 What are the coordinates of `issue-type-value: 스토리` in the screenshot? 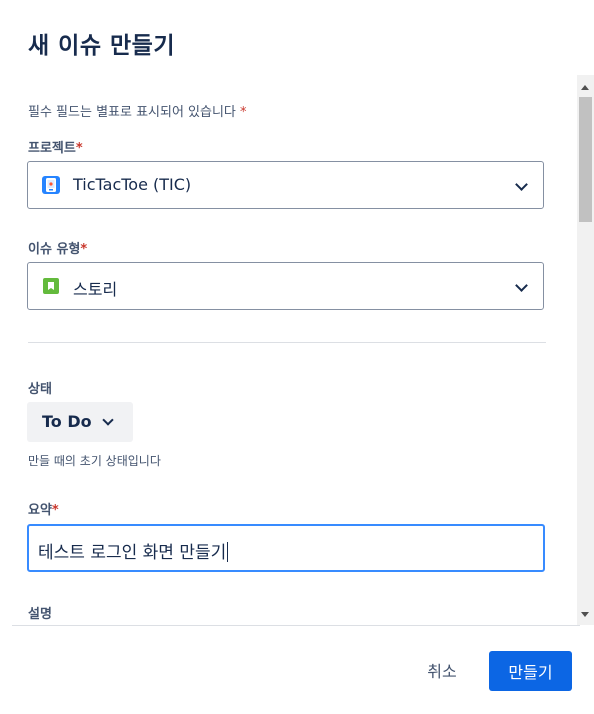 It's located at (95, 289).